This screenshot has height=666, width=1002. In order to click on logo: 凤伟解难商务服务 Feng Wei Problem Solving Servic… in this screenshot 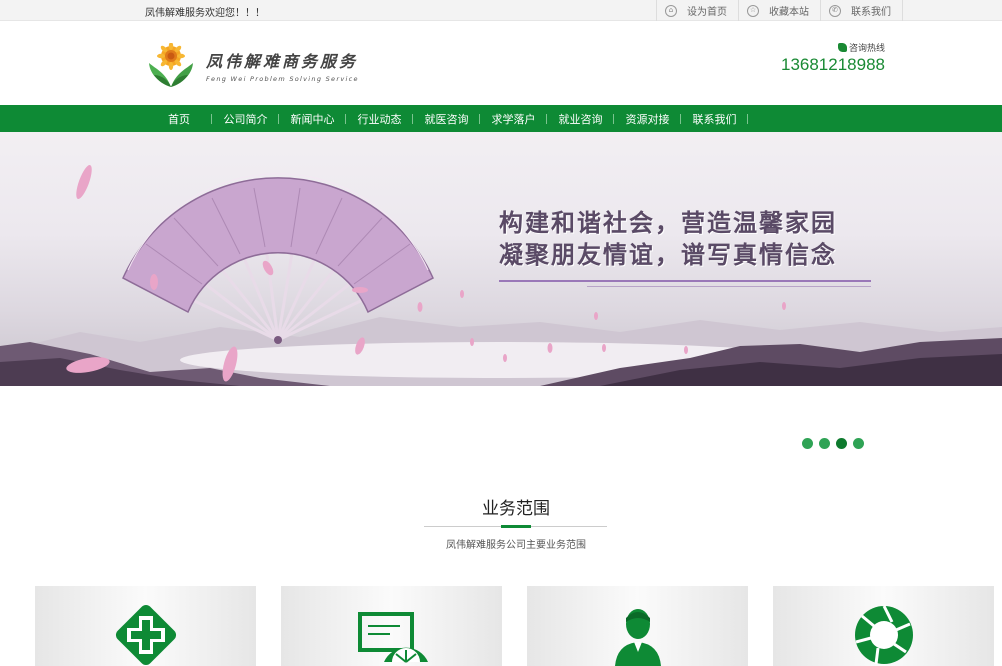, I will do `click(252, 65)`.